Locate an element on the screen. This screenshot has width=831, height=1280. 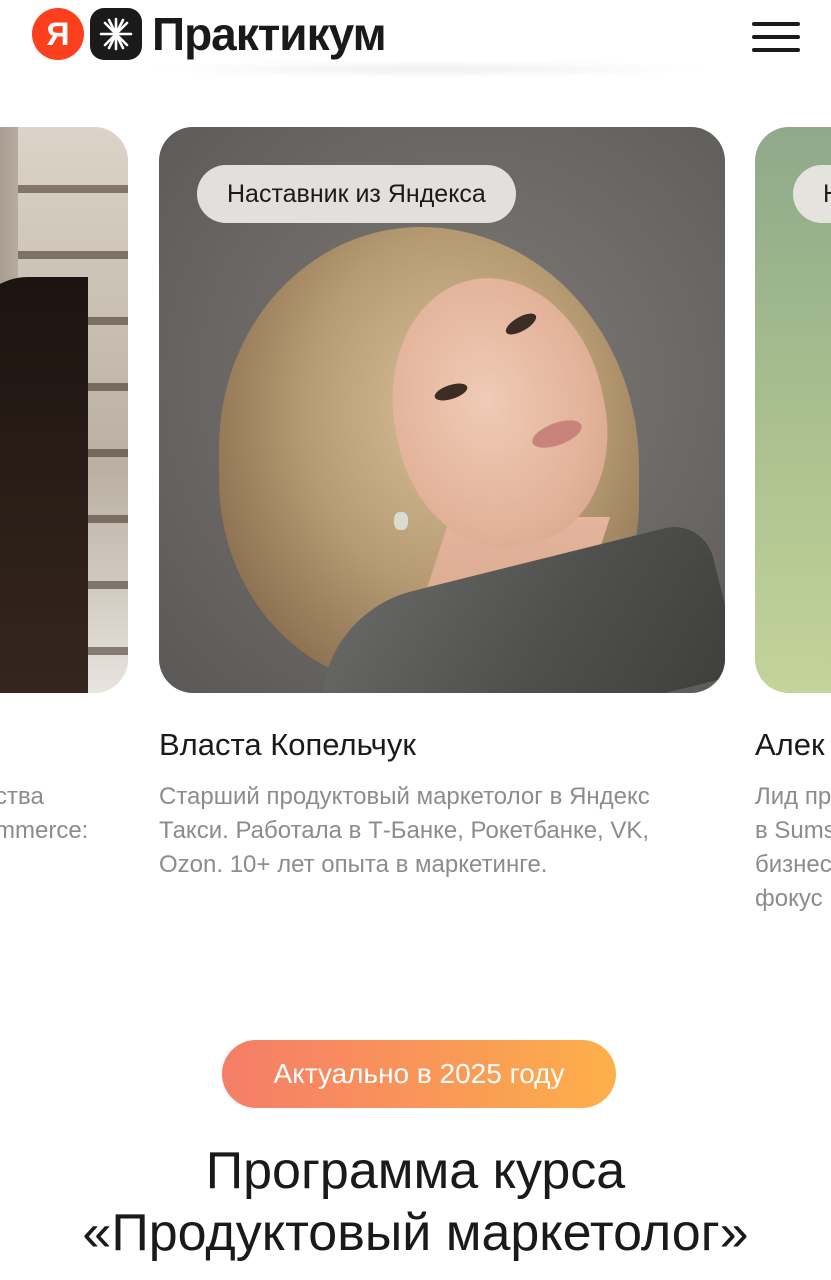
desc-line: бизнес is located at coordinates (793, 864).